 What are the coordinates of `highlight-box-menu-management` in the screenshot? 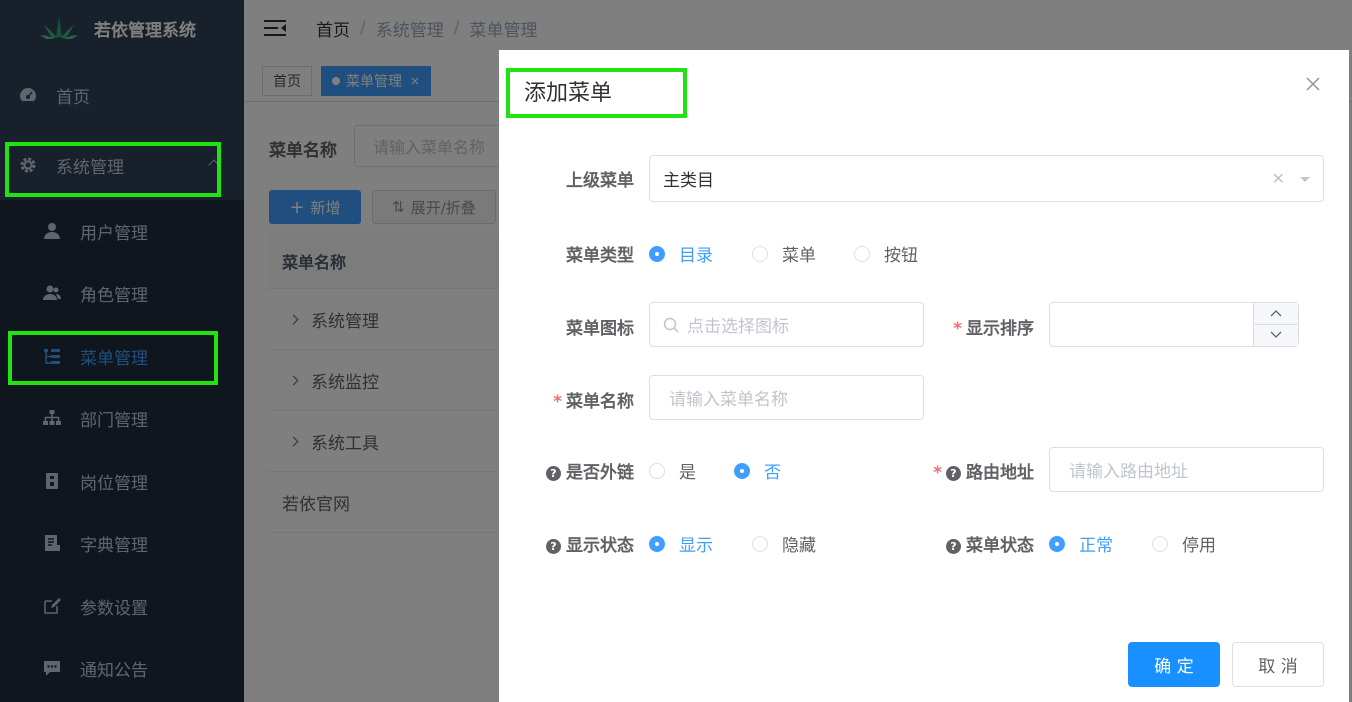 It's located at (113, 358).